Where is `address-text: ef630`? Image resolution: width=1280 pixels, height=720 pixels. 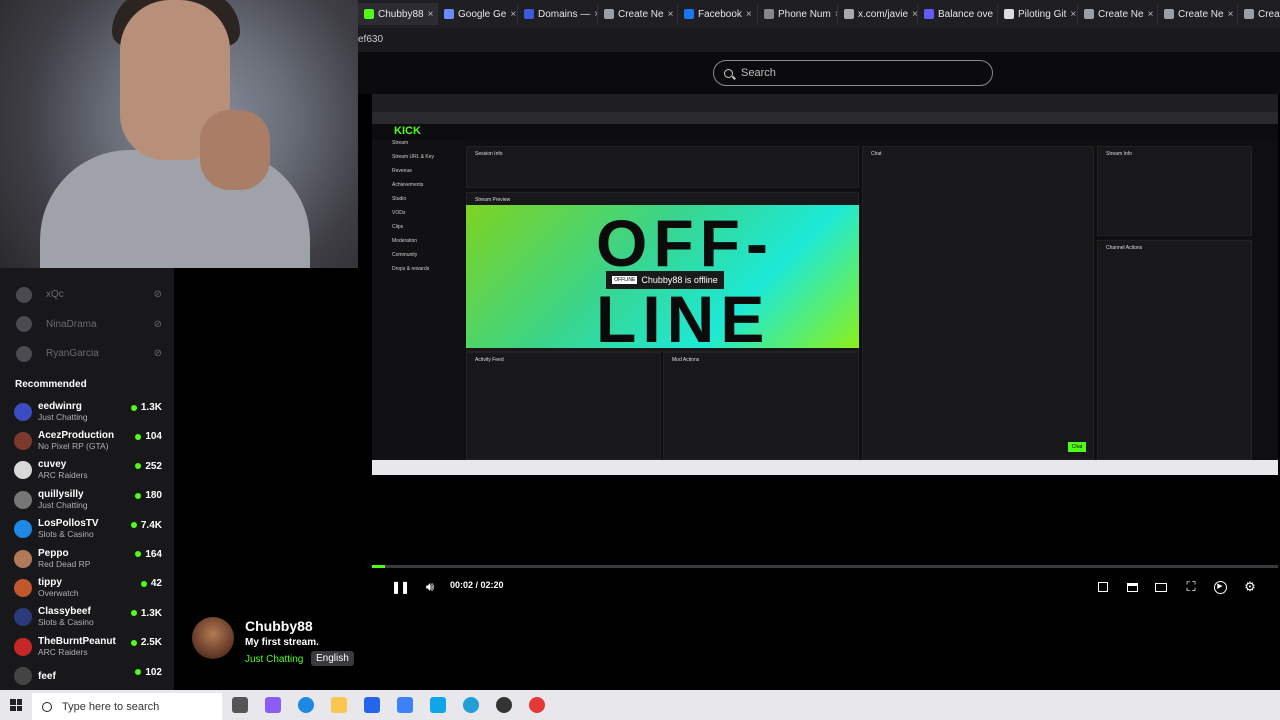
address-text: ef630 is located at coordinates (371, 39).